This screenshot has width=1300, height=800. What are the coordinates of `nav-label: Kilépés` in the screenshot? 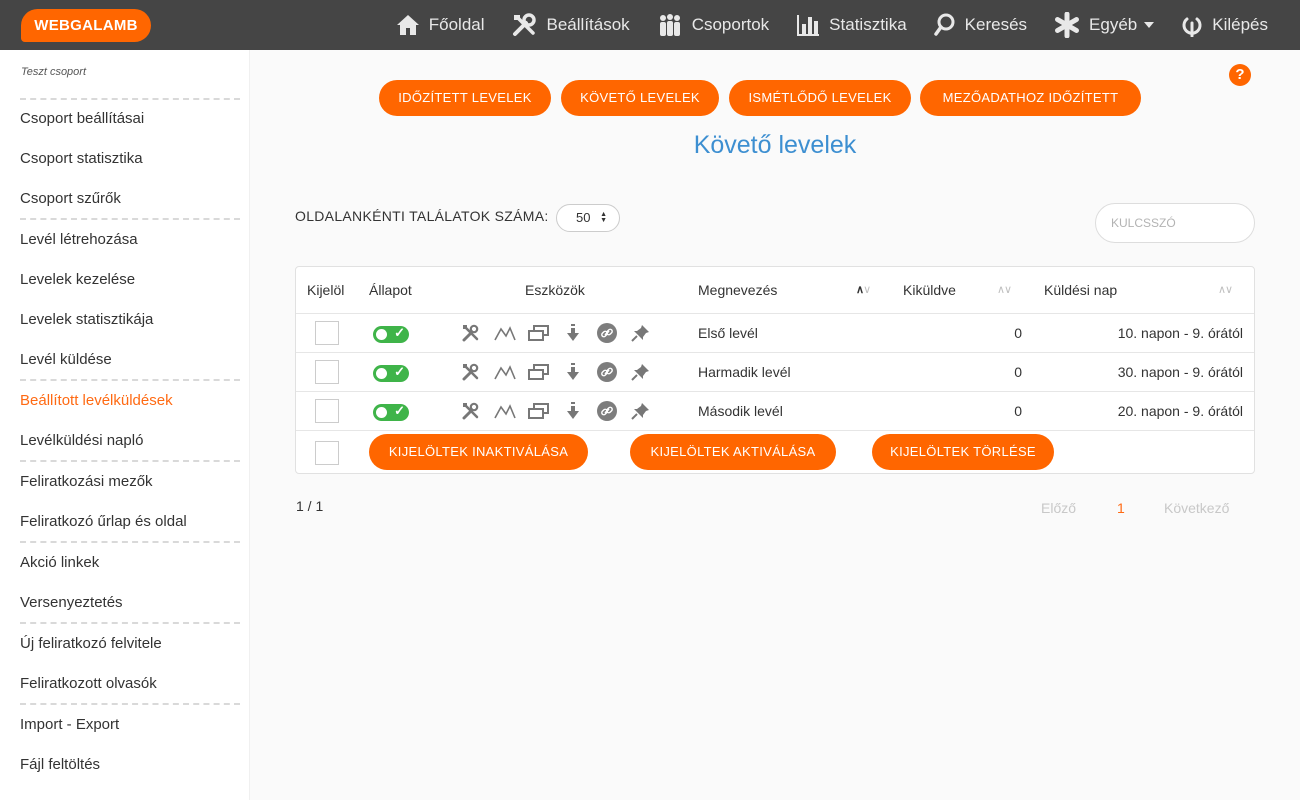 It's located at (1240, 24).